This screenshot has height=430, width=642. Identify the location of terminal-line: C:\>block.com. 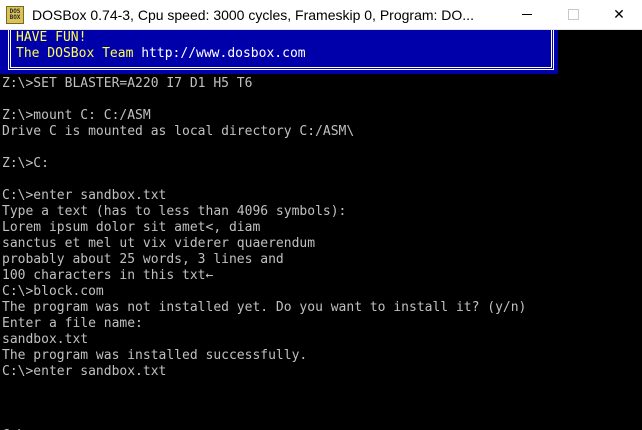
(53, 291).